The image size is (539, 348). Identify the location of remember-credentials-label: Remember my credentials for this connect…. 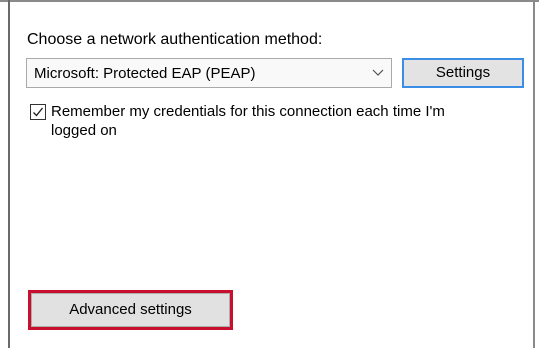
(271, 121).